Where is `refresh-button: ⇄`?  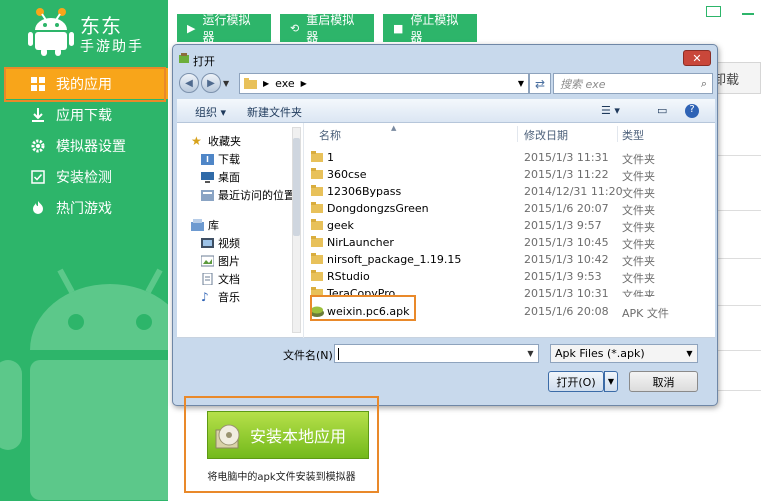
refresh-button: ⇄ is located at coordinates (540, 83).